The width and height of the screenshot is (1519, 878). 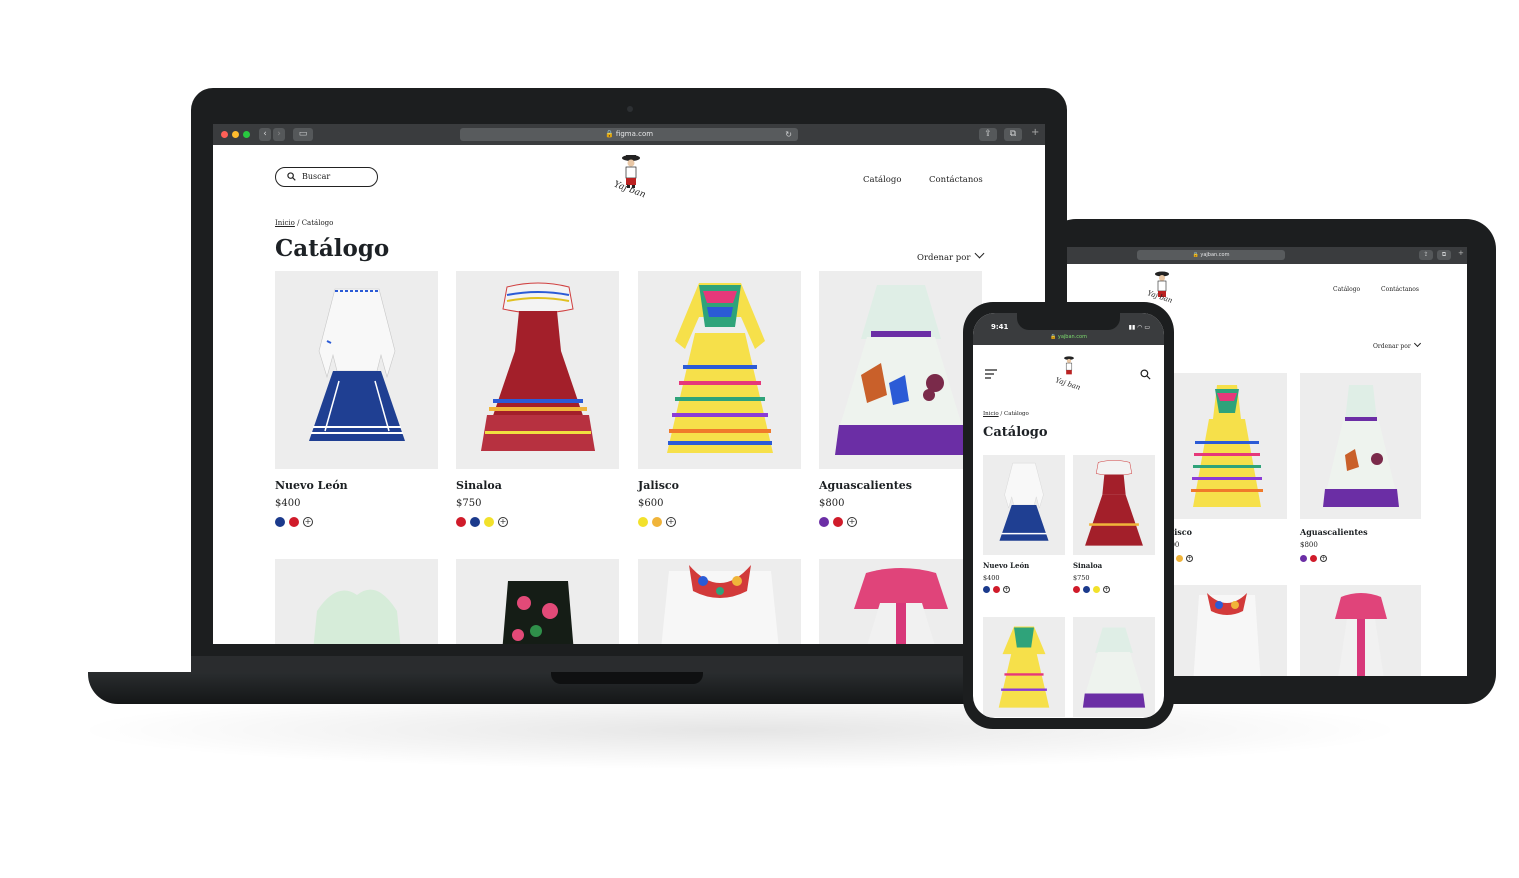 I want to click on back-icon: ‹, so click(x=265, y=134).